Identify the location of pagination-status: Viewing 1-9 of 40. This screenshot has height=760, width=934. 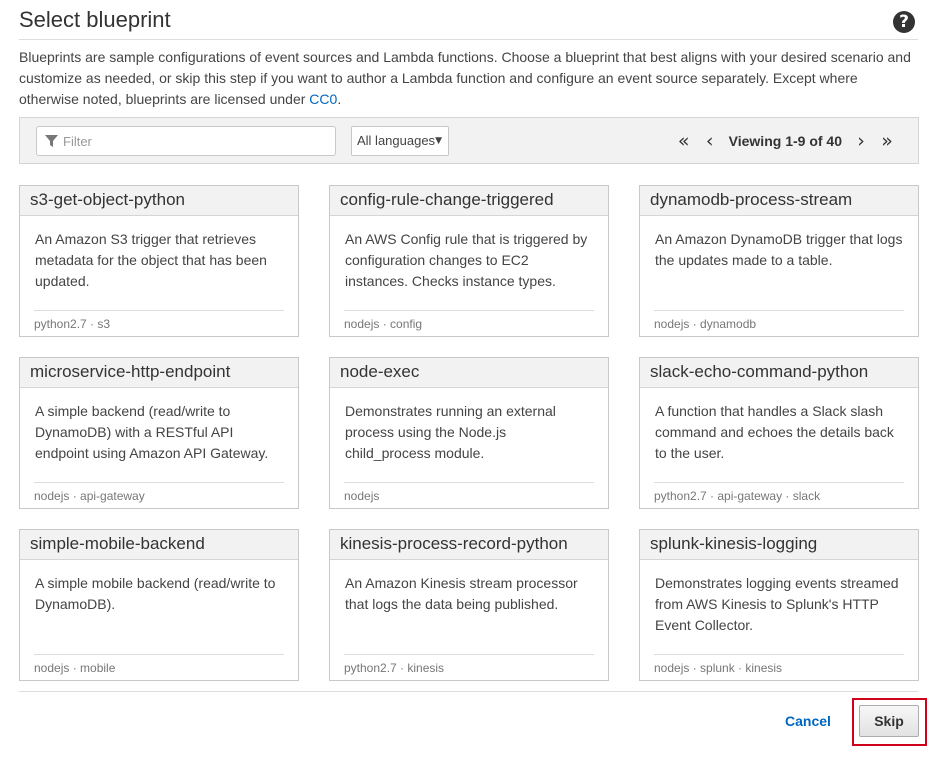
(785, 140).